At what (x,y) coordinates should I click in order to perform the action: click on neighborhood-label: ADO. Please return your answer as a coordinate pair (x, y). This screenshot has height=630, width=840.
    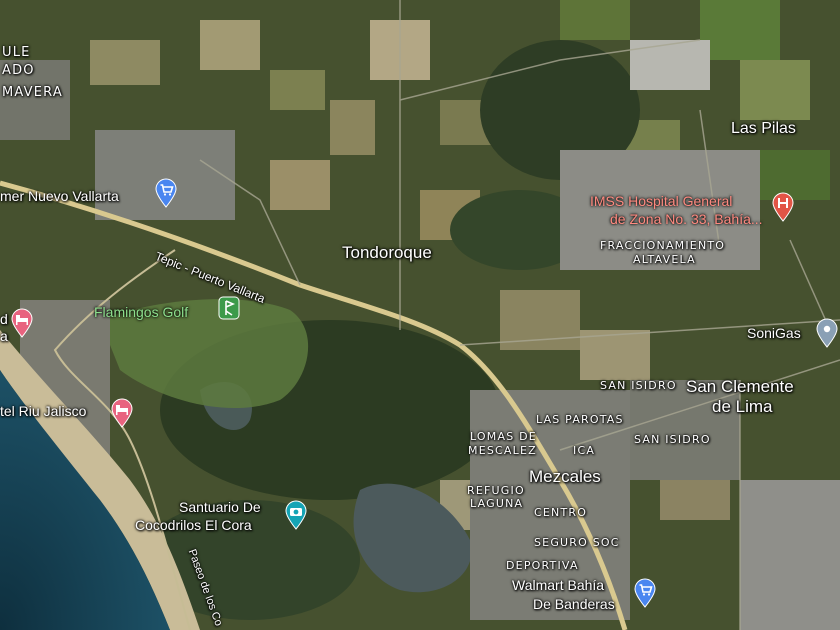
    Looking at the image, I should click on (18, 70).